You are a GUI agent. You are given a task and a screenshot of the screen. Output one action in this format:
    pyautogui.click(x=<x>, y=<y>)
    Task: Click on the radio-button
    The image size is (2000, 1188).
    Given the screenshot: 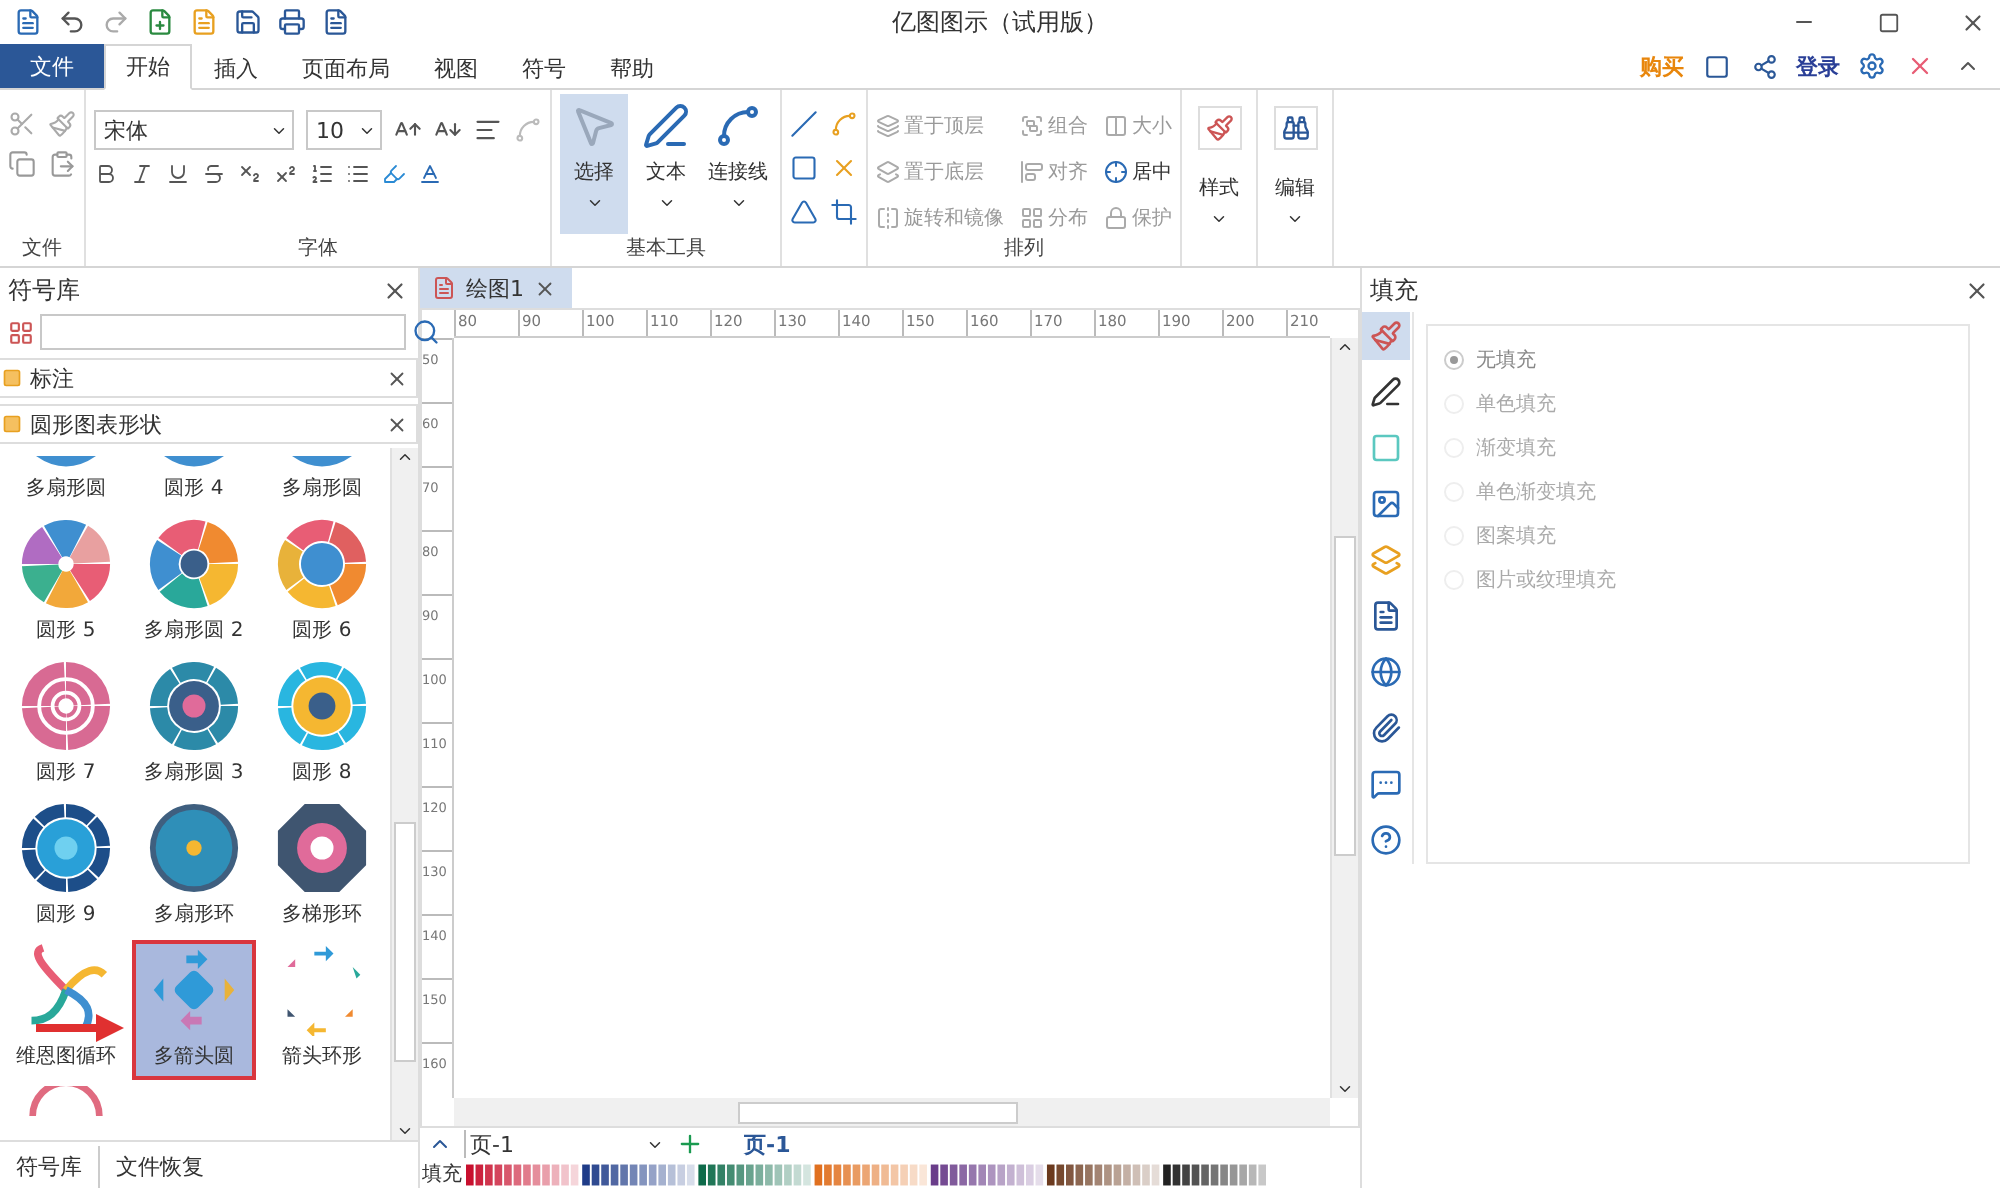 What is the action you would take?
    pyautogui.click(x=1454, y=360)
    